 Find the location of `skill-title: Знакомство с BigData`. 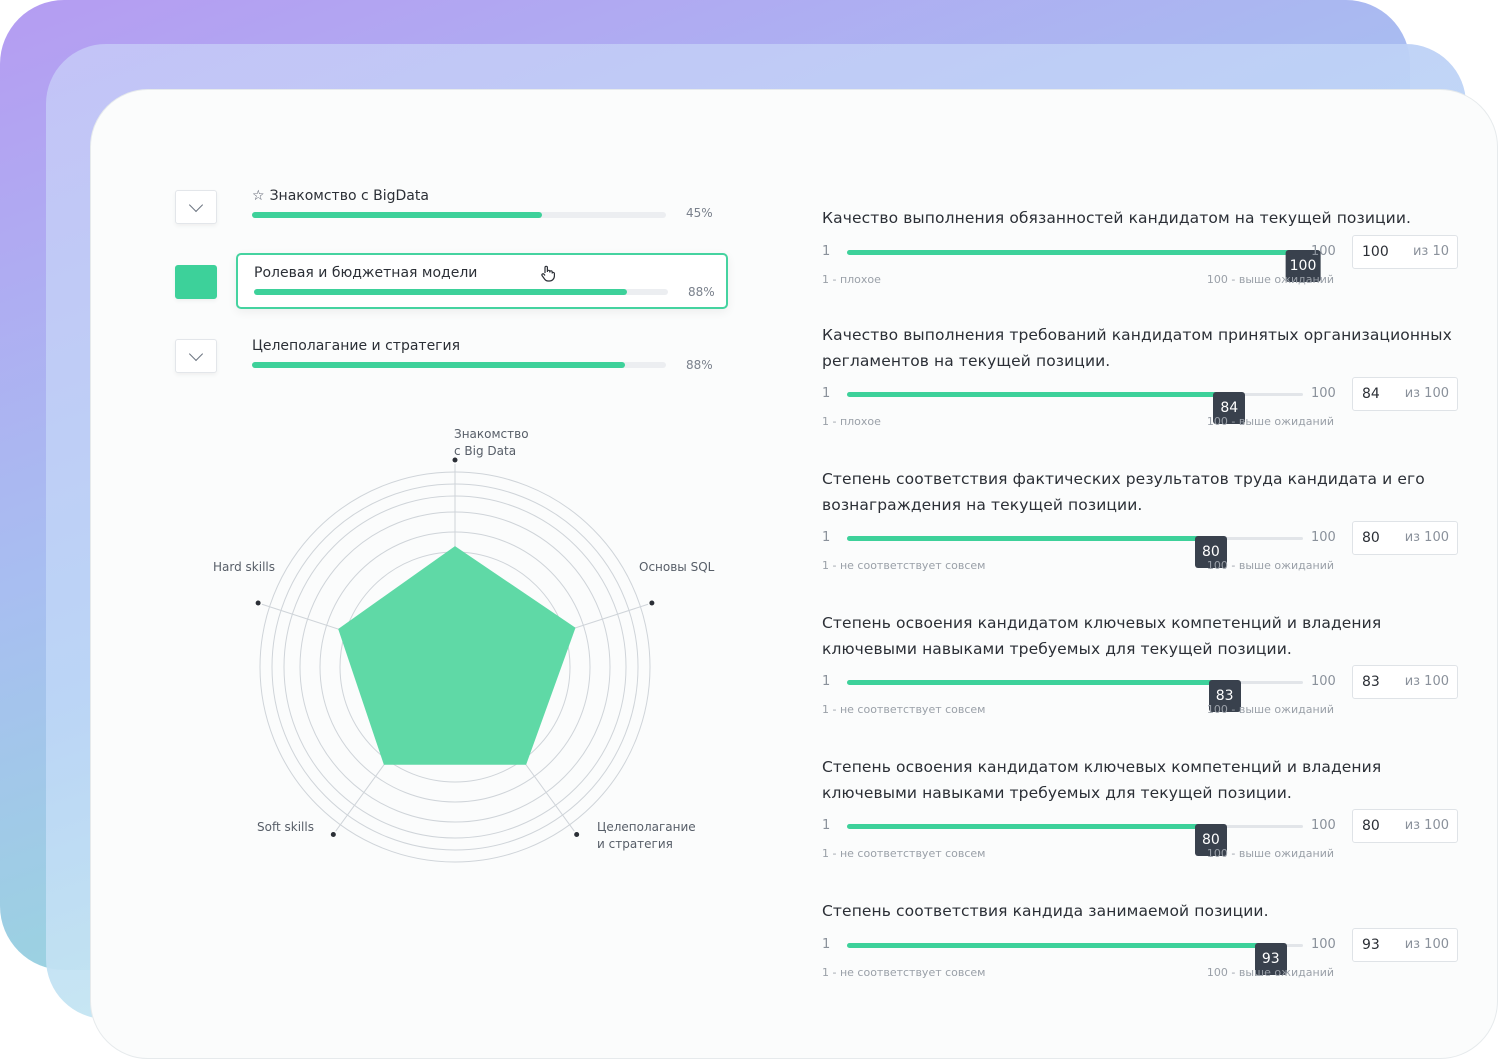

skill-title: Знакомство с BigData is located at coordinates (349, 196).